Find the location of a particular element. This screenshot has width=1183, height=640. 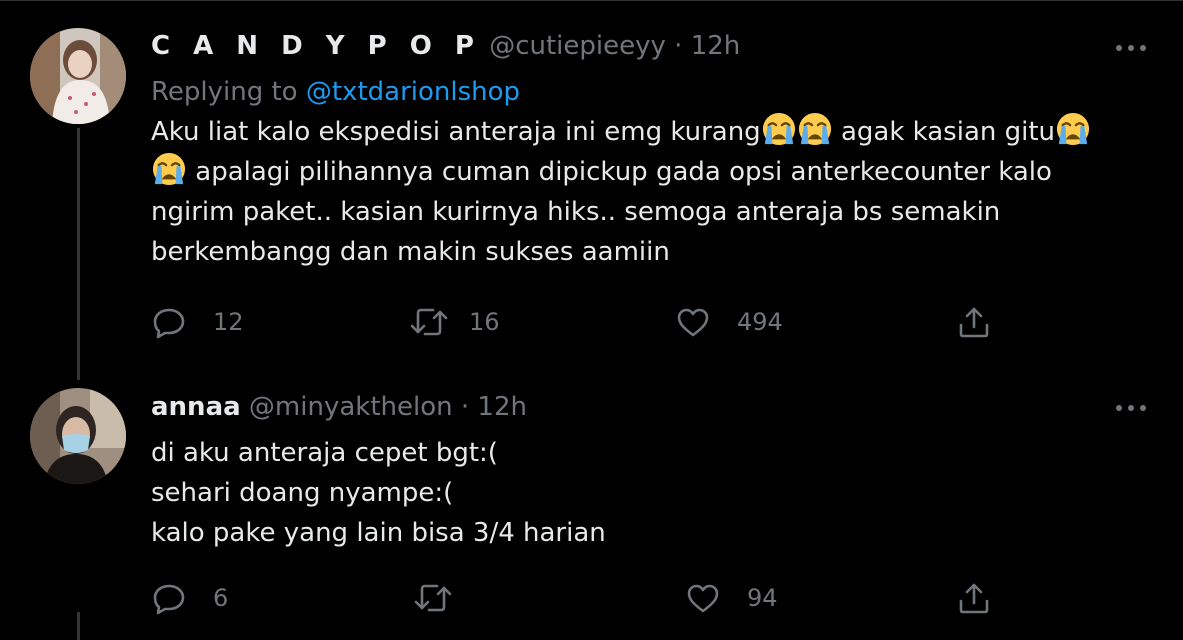

reply-button: 6 is located at coordinates (189, 598).